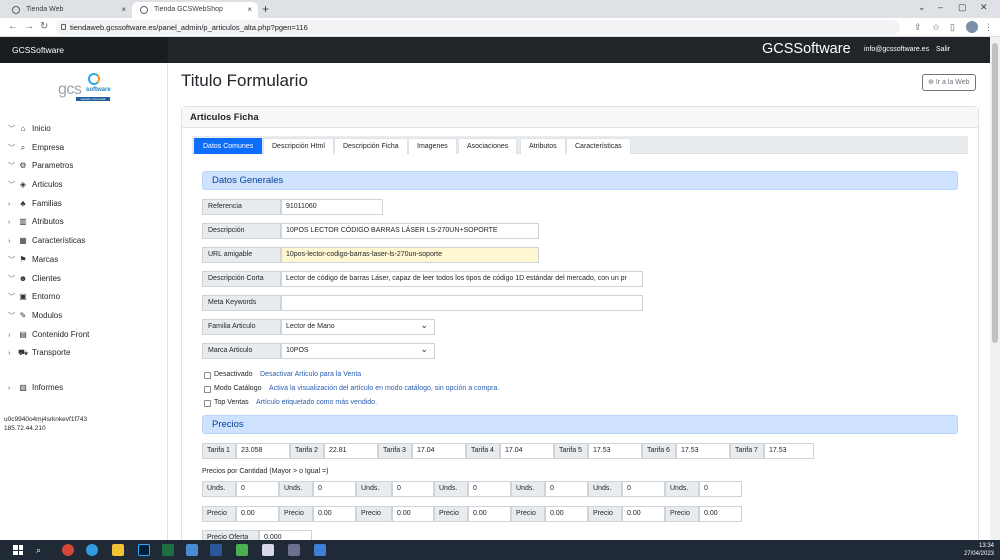 This screenshot has height=560, width=1000. I want to click on maximize-button: ▢, so click(962, 7).